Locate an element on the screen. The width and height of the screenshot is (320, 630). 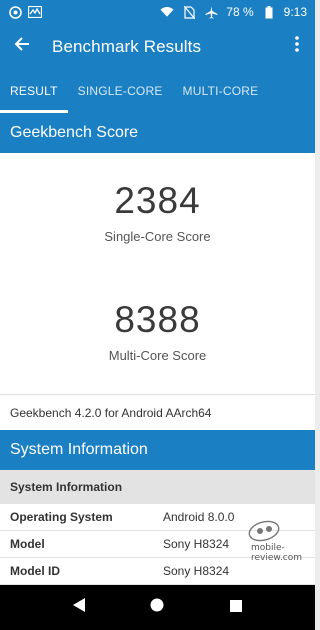
tab-bar: RESULT SINGLE-CORE MULTI-CORE is located at coordinates (157, 91).